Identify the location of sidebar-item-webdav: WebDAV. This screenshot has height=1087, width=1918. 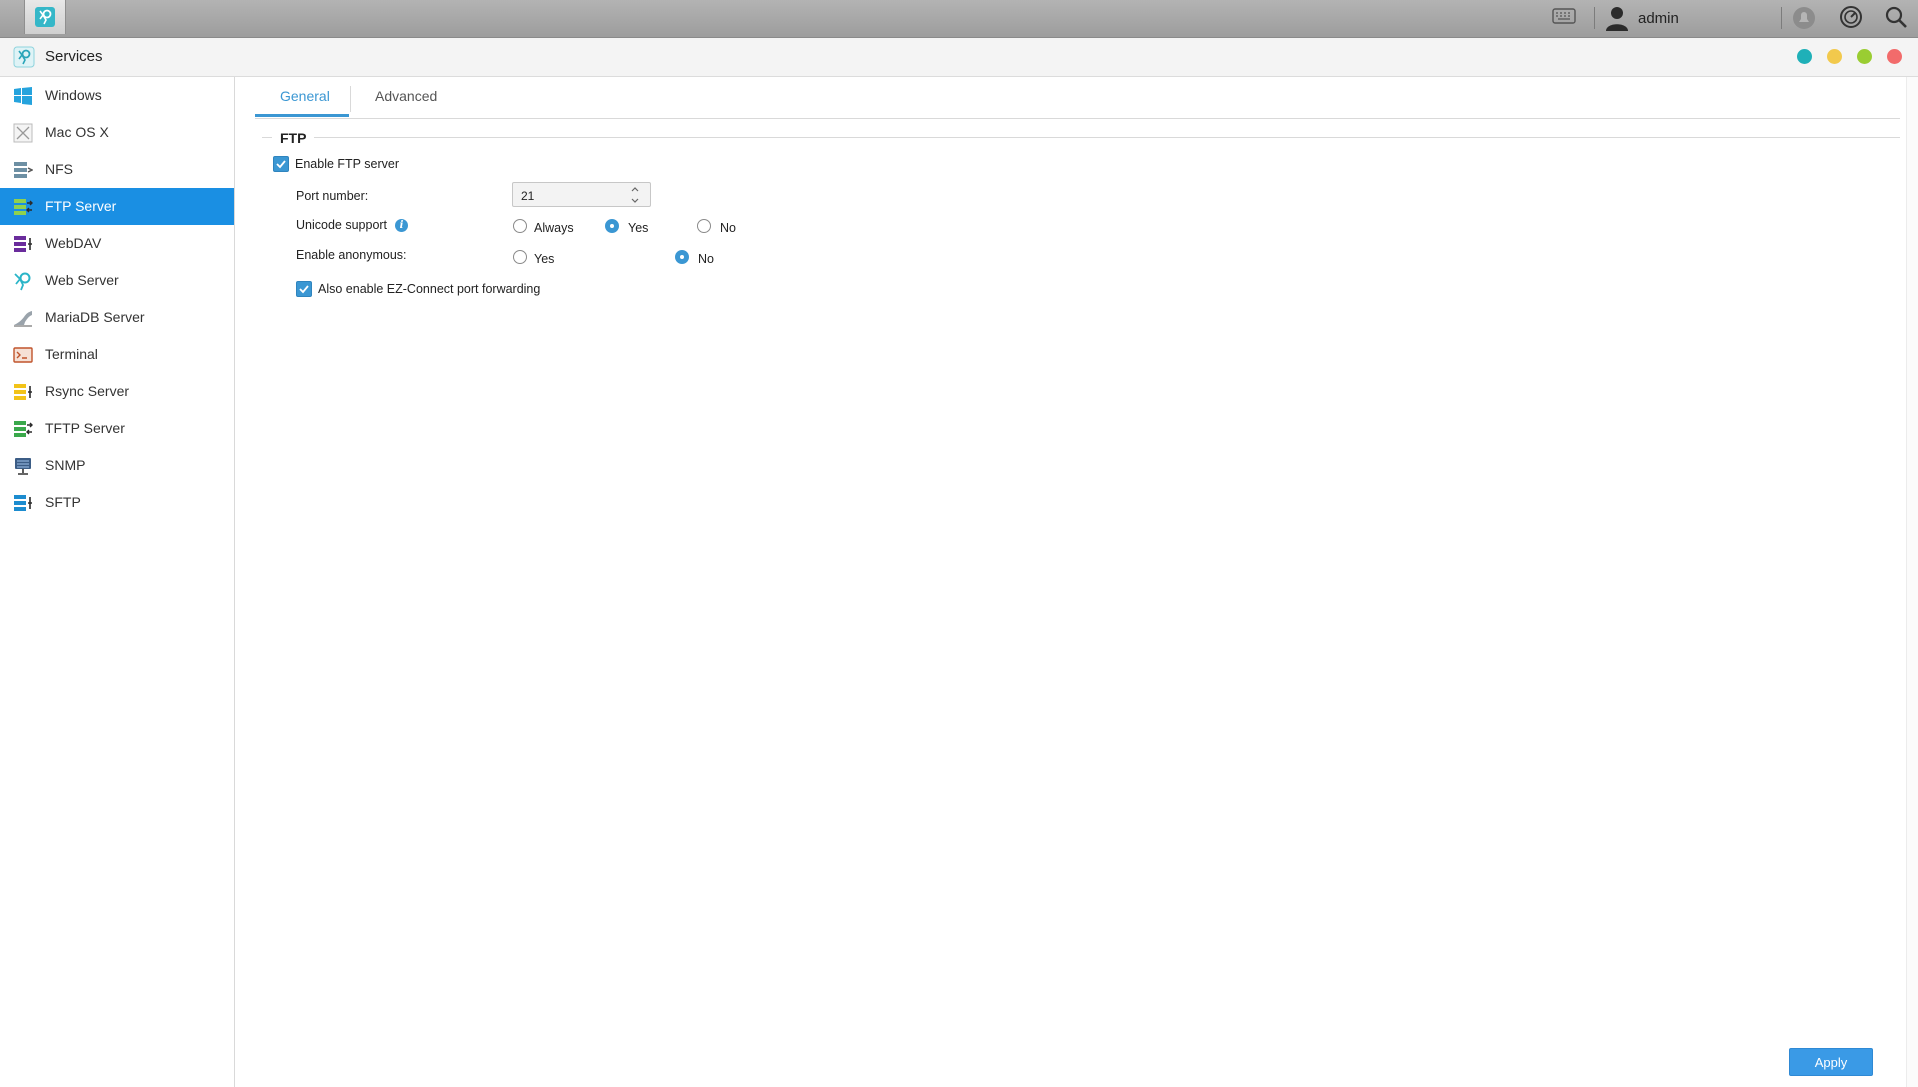
(117, 243).